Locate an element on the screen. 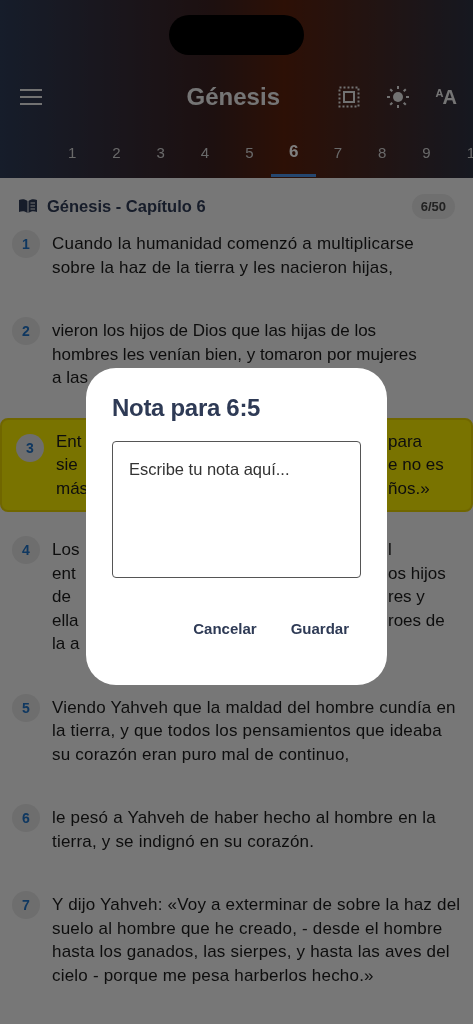  screen-title: Génesis is located at coordinates (233, 97).